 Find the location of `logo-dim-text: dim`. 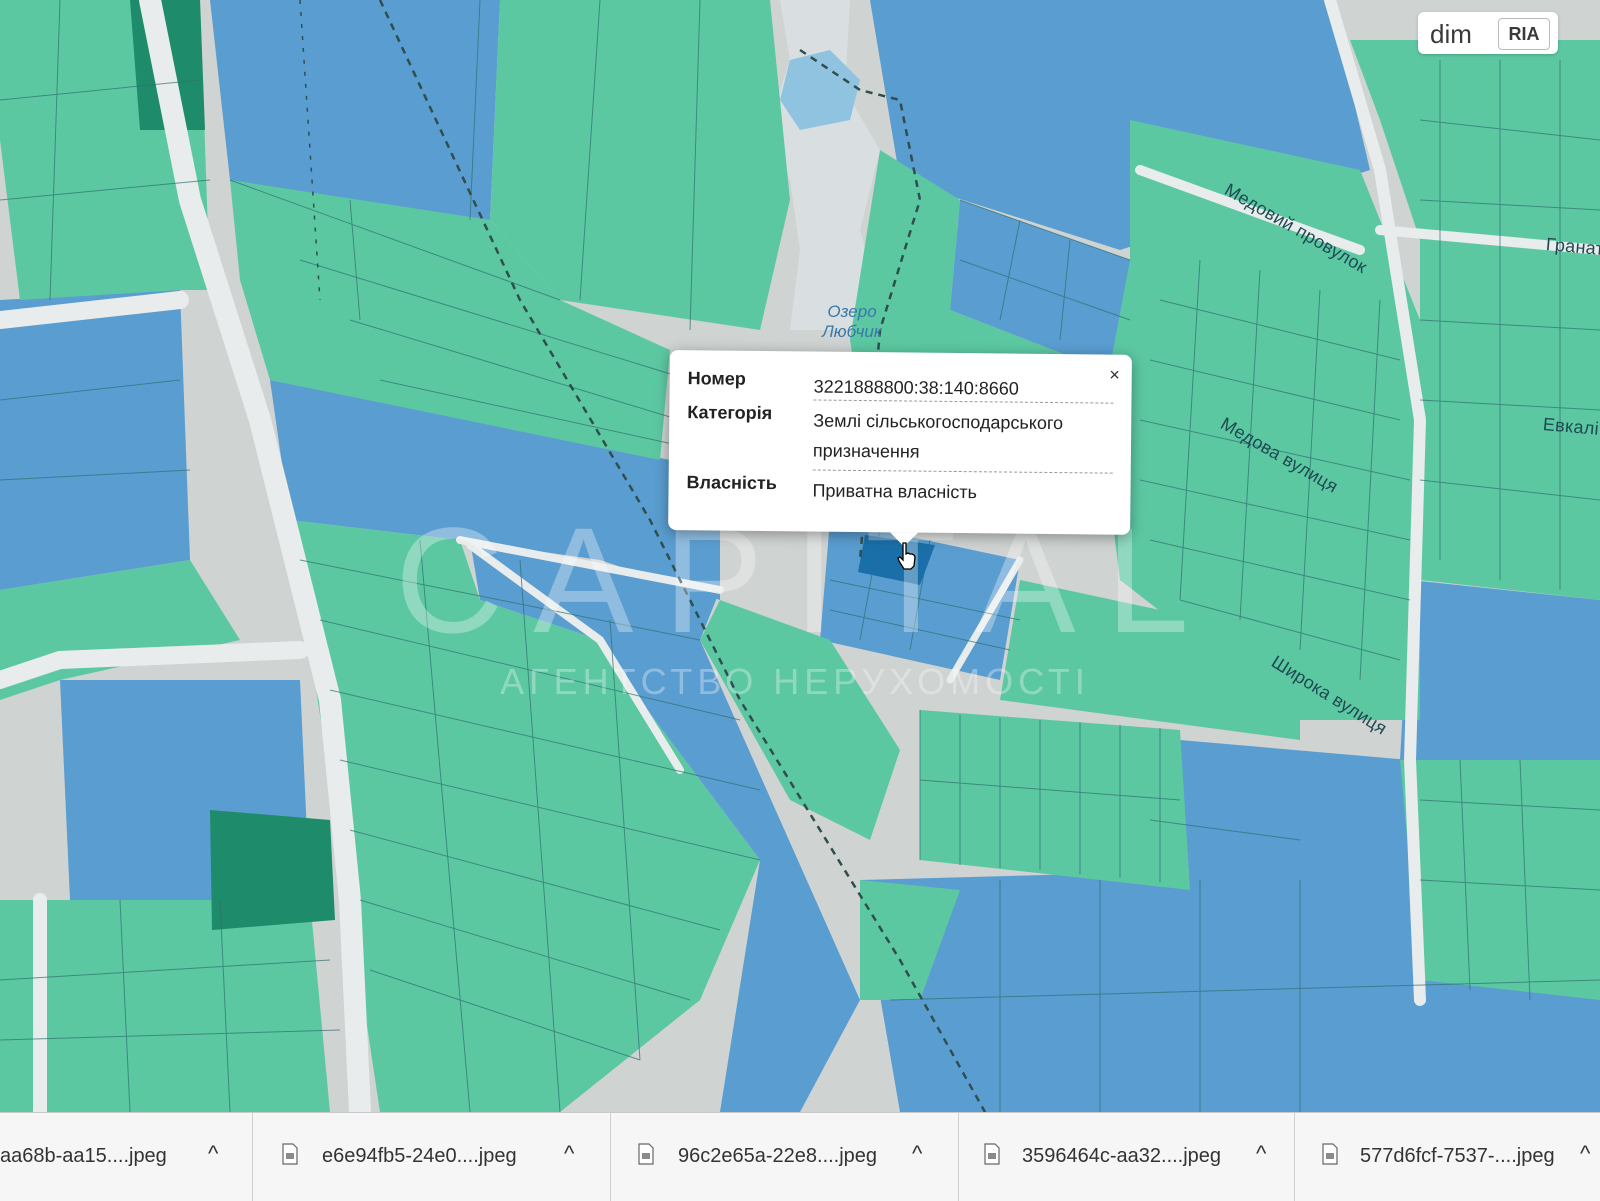

logo-dim-text: dim is located at coordinates (1451, 34).